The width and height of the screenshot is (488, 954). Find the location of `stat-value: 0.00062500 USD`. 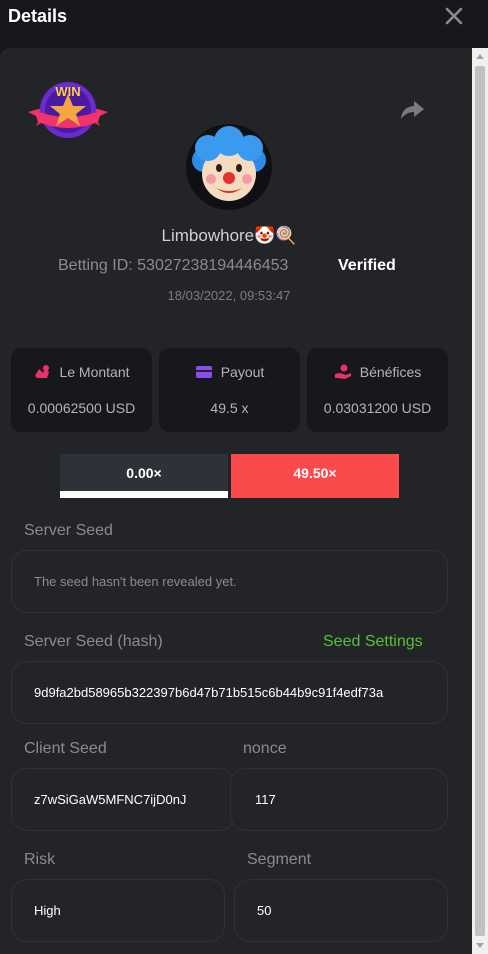

stat-value: 0.00062500 USD is located at coordinates (81, 408).